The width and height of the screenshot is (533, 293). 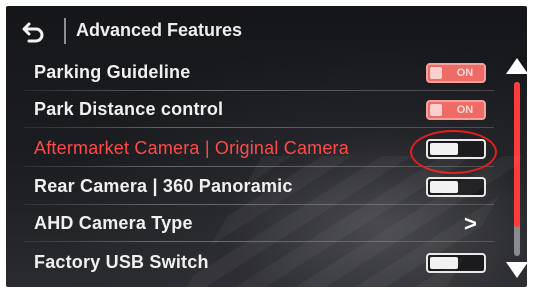 I want to click on setting-row-rear-camera-mode: Rear Camera | 360 Panoramic, so click(x=255, y=186).